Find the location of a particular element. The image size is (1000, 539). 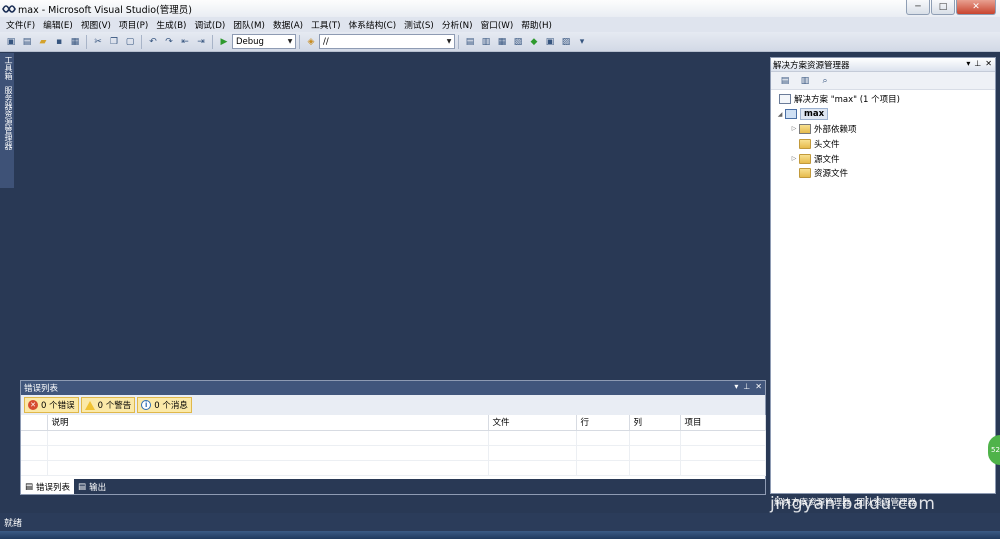

error-list-table: 说明 文件 行 列 项目 is located at coordinates (393, 445).